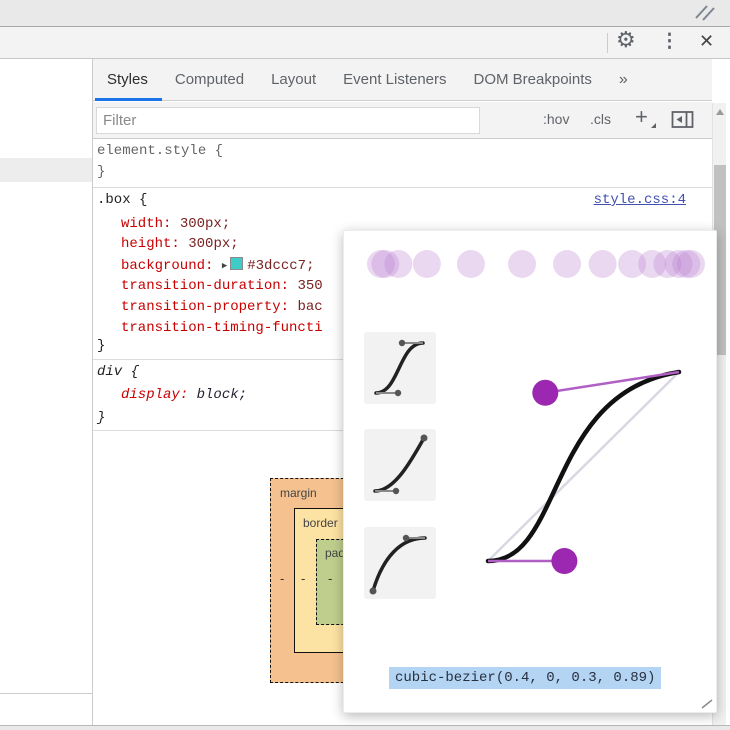 This screenshot has height=730, width=730. I want to click on border-label: border, so click(320, 523).